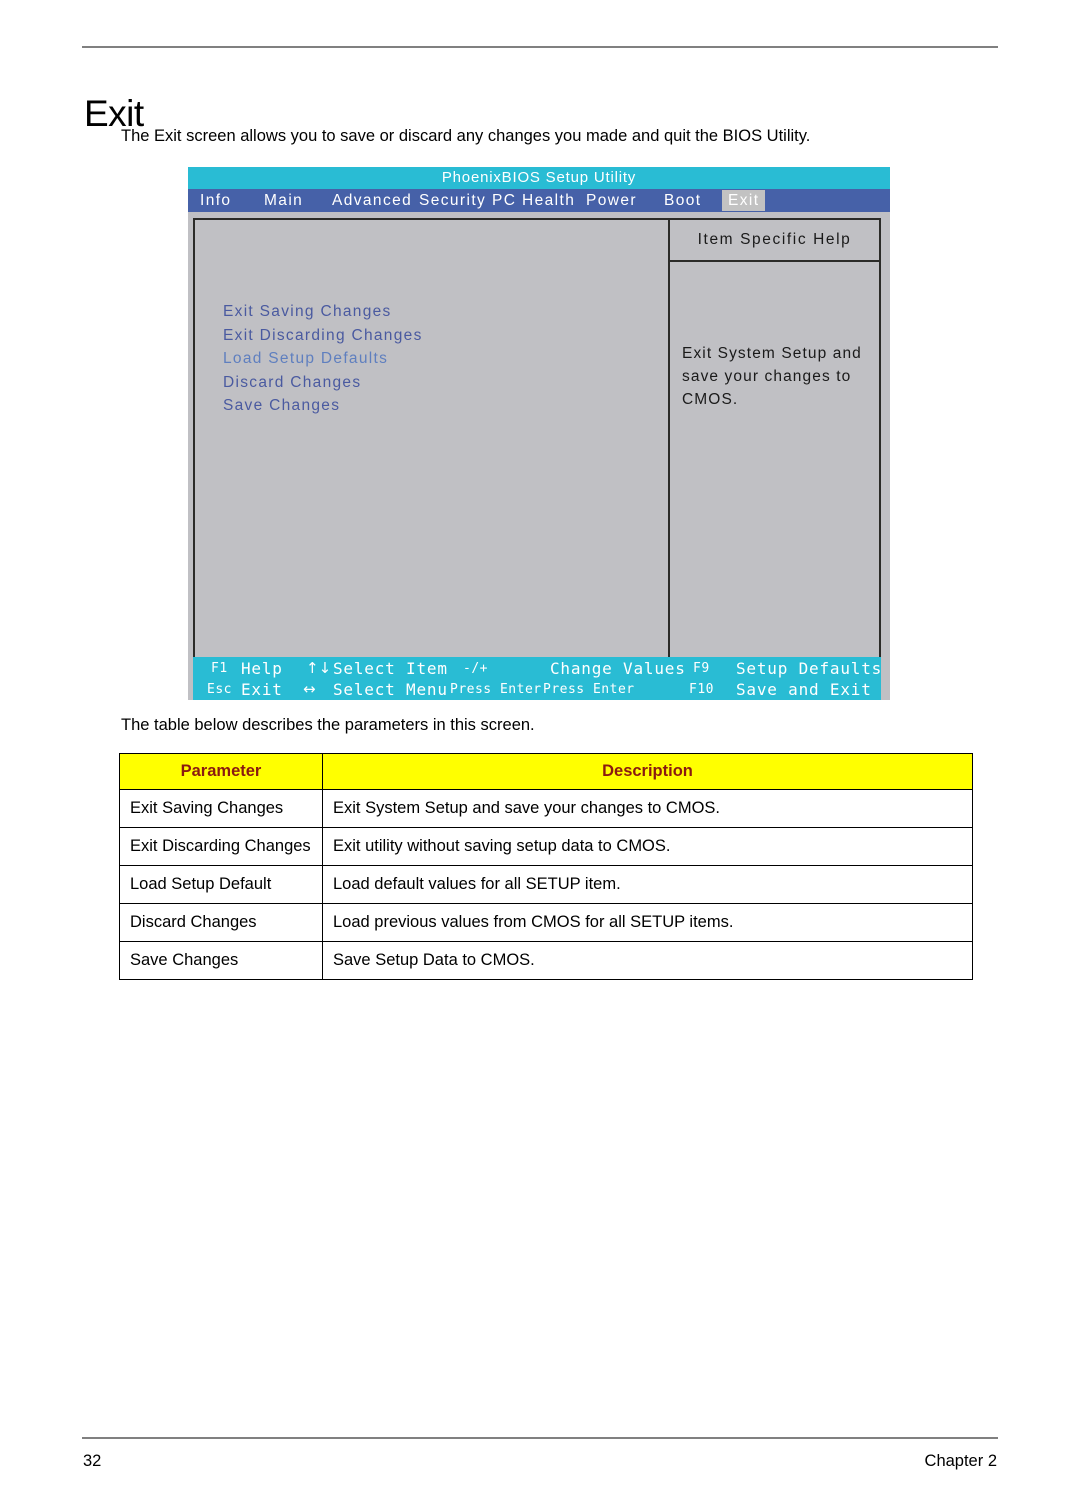  I want to click on item-specific-help-title: Item Specific Help, so click(774, 239).